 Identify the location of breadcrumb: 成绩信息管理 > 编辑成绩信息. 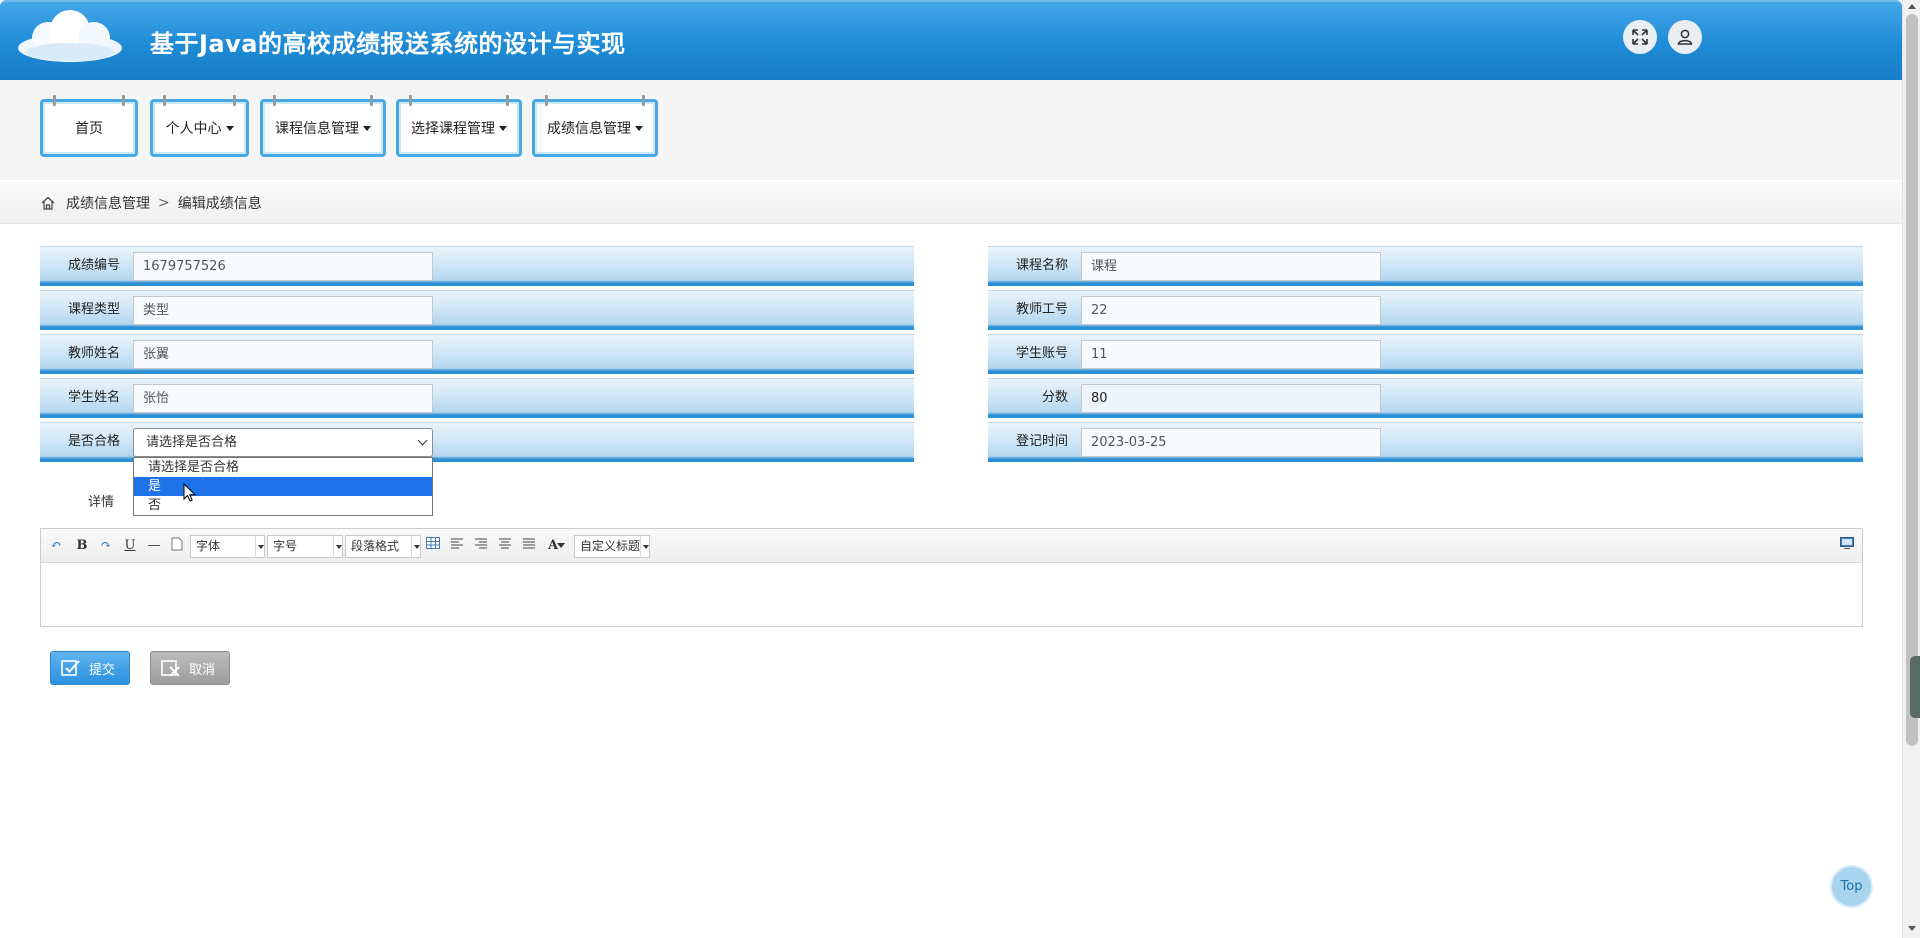
(951, 203).